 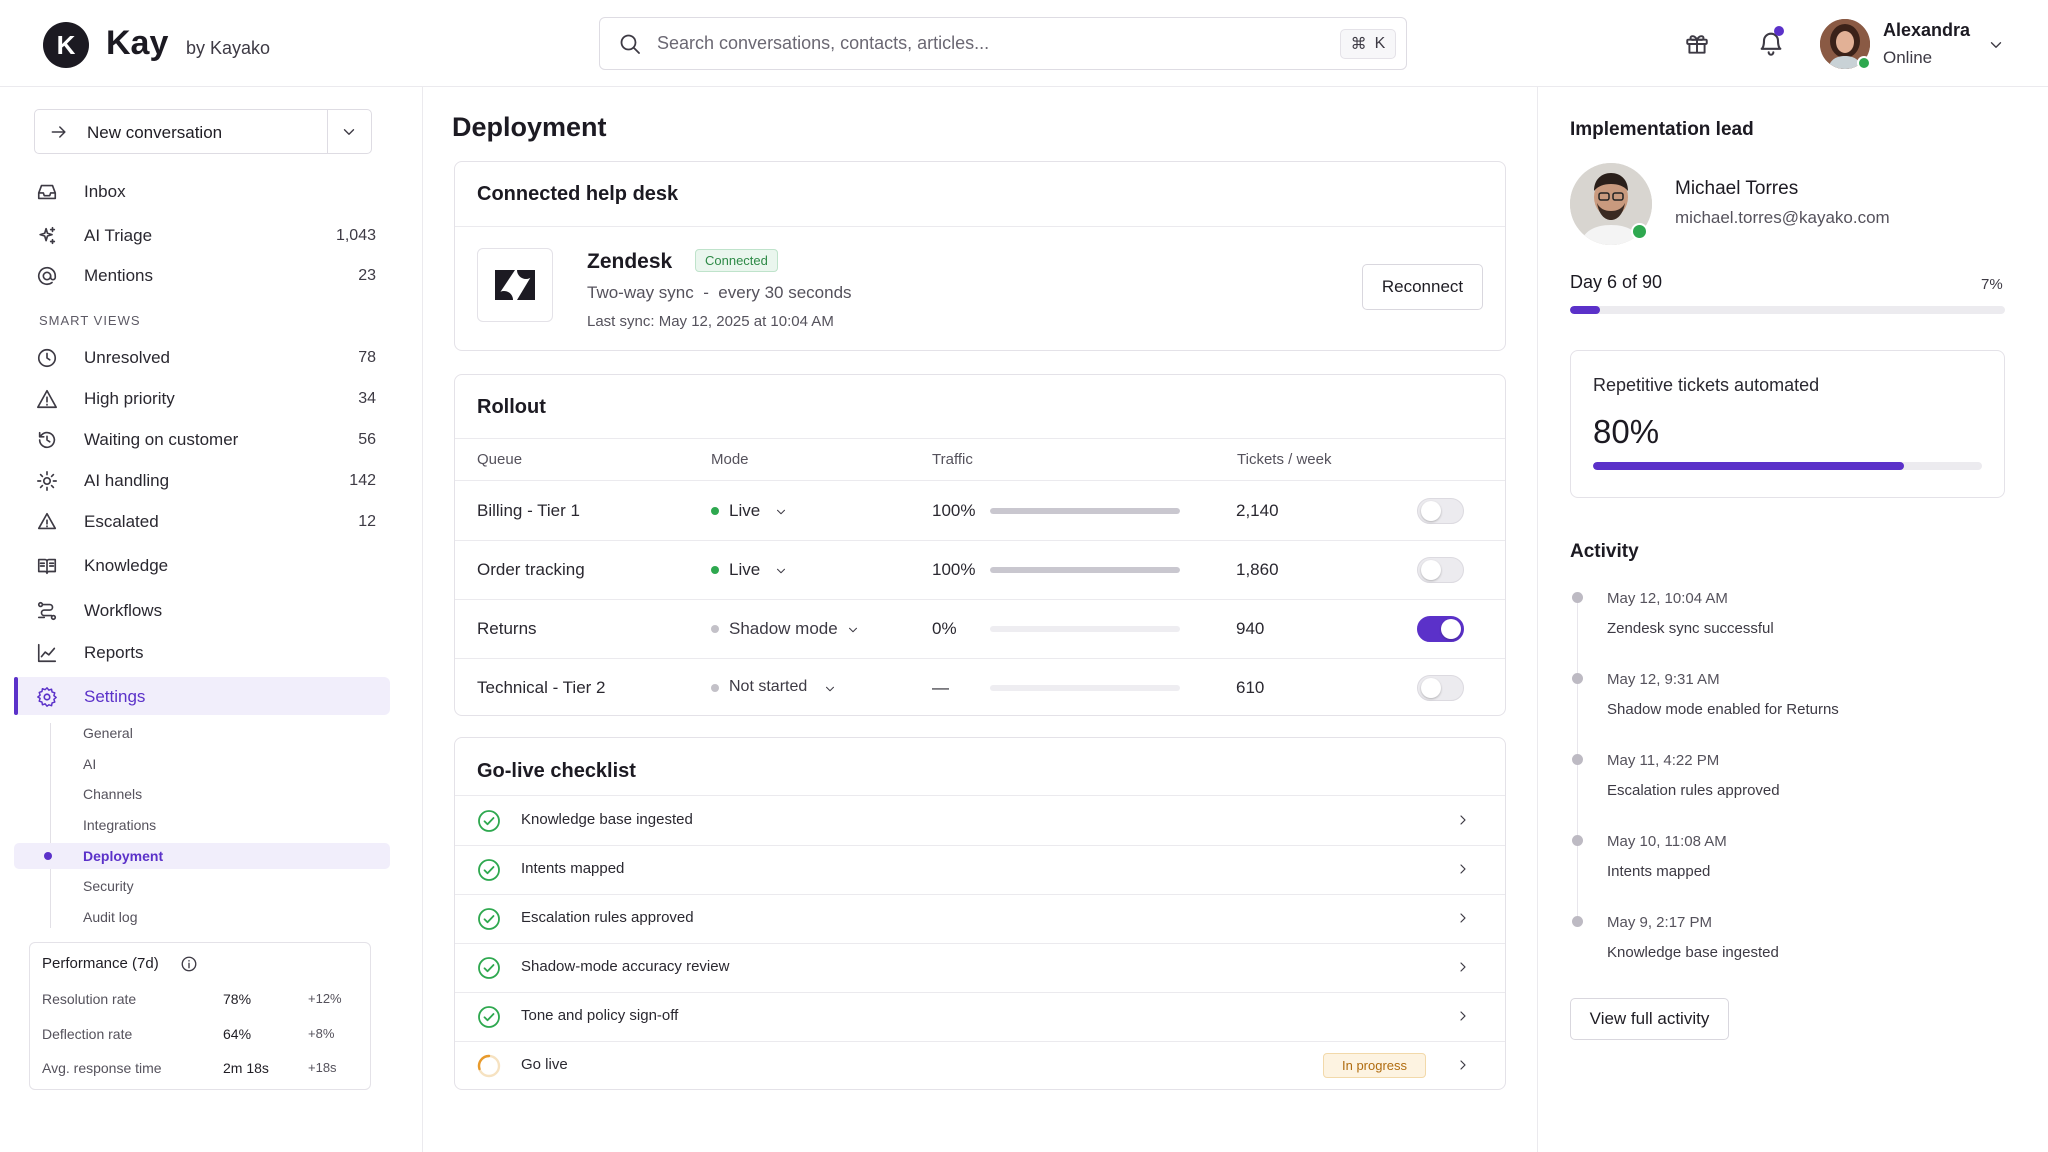 What do you see at coordinates (202, 696) in the screenshot?
I see `sidebar-item-settings: Settings` at bounding box center [202, 696].